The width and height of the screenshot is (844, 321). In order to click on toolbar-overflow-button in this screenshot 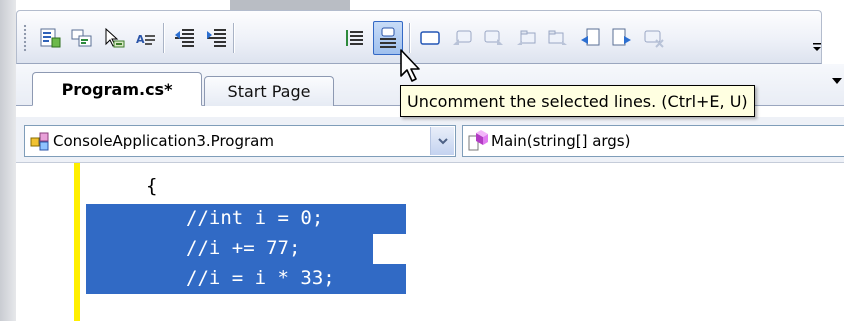, I will do `click(817, 47)`.